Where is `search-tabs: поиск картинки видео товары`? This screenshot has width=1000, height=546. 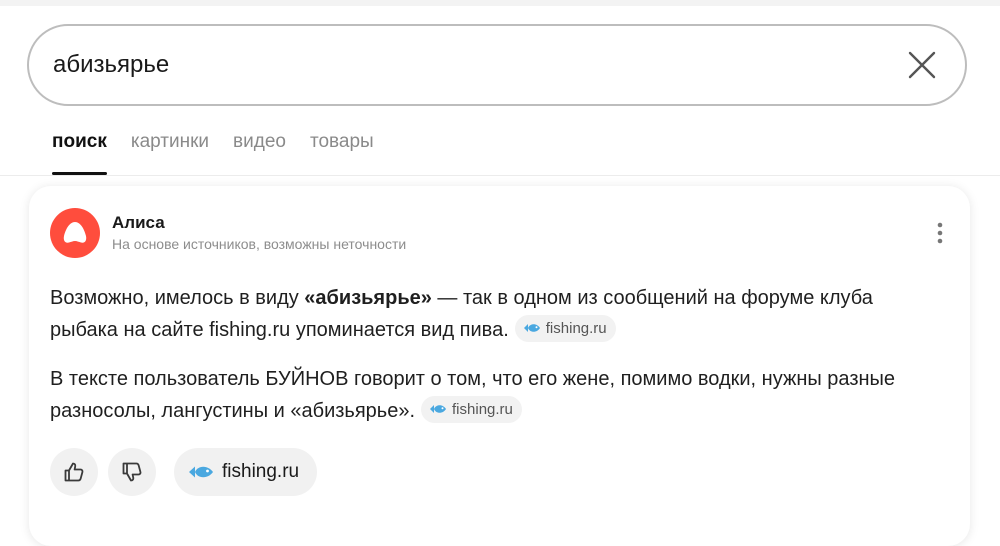 search-tabs: поиск картинки видео товары is located at coordinates (213, 152).